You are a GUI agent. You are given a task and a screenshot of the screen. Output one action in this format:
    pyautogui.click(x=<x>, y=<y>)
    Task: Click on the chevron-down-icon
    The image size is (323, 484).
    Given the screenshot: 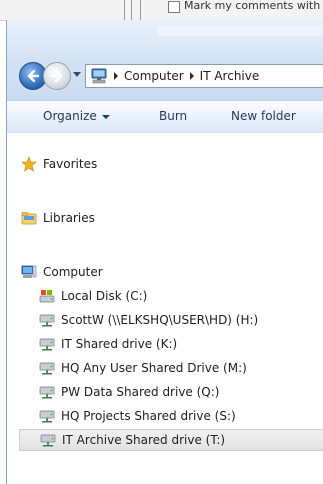 What is the action you would take?
    pyautogui.click(x=105, y=116)
    